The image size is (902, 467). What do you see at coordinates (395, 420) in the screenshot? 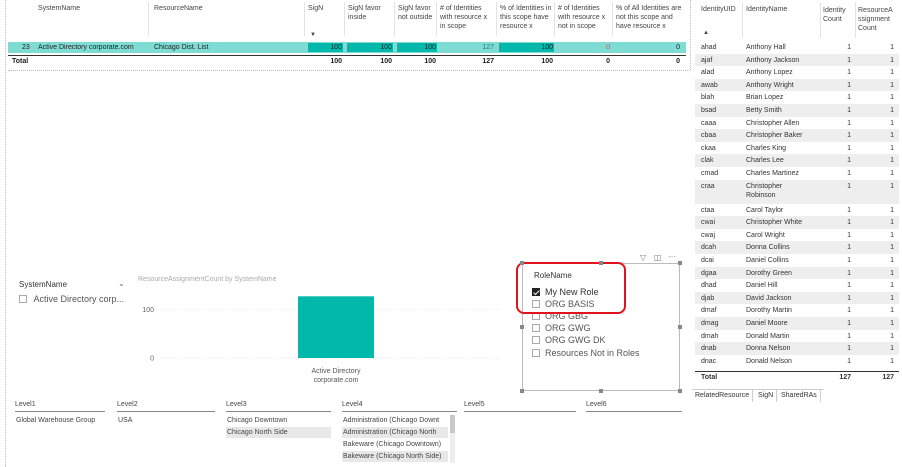
I see `level-slicer-item: Administration (Chicago Downt` at bounding box center [395, 420].